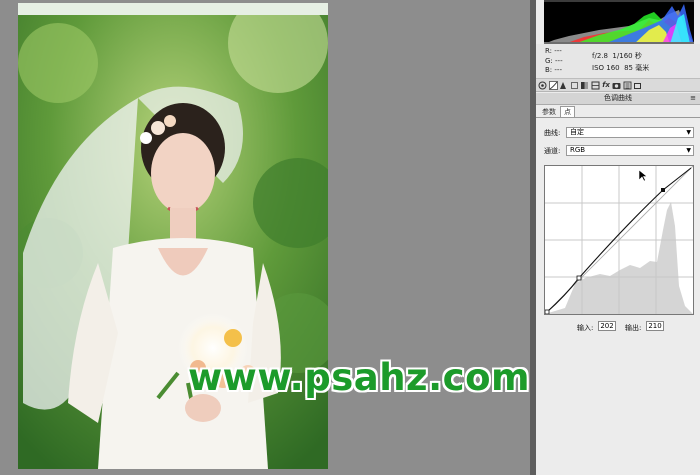  What do you see at coordinates (553, 85) in the screenshot?
I see `tone-curve-icon` at bounding box center [553, 85].